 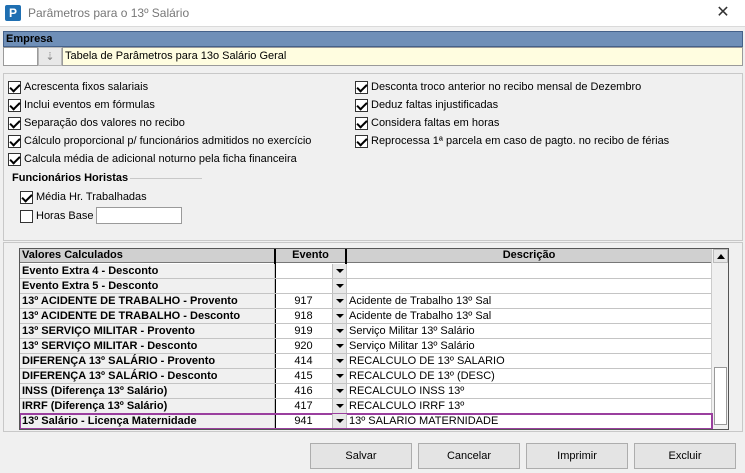 What do you see at coordinates (303, 346) in the screenshot?
I see `evento-value: 920` at bounding box center [303, 346].